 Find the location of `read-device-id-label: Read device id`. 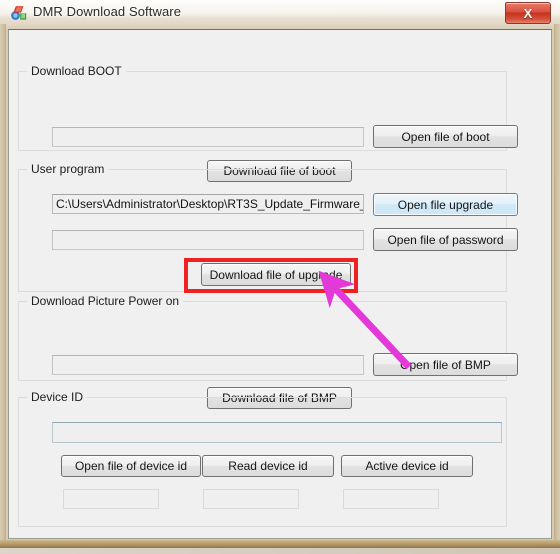

read-device-id-label: Read device id is located at coordinates (268, 466).